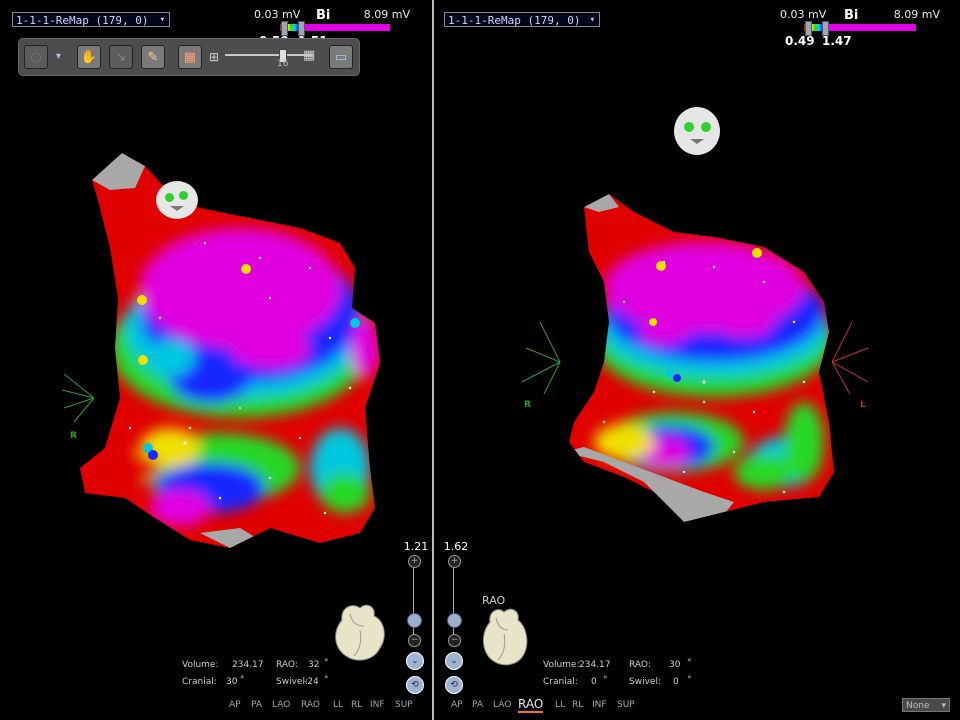  What do you see at coordinates (863, 405) in the screenshot?
I see `axis-label-left: L` at bounding box center [863, 405].